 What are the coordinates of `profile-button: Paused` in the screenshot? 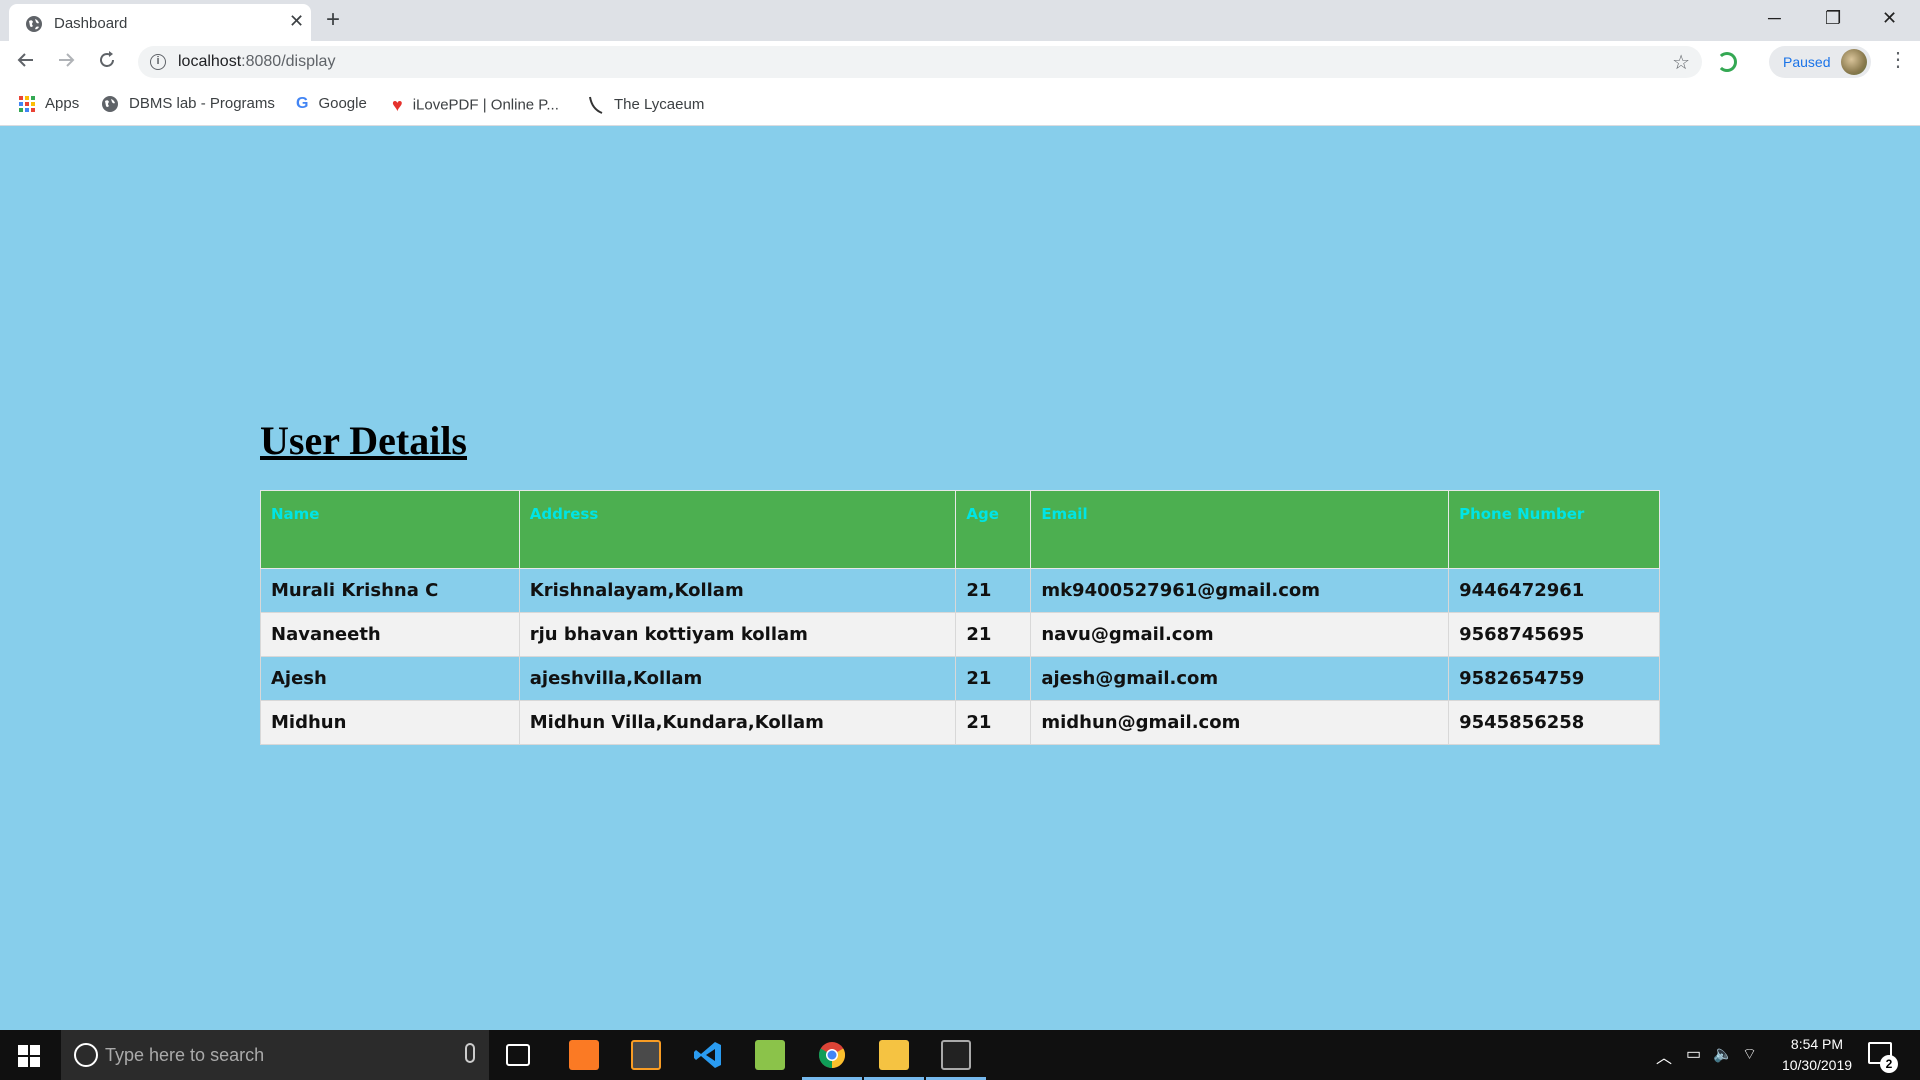 It's located at (1820, 62).